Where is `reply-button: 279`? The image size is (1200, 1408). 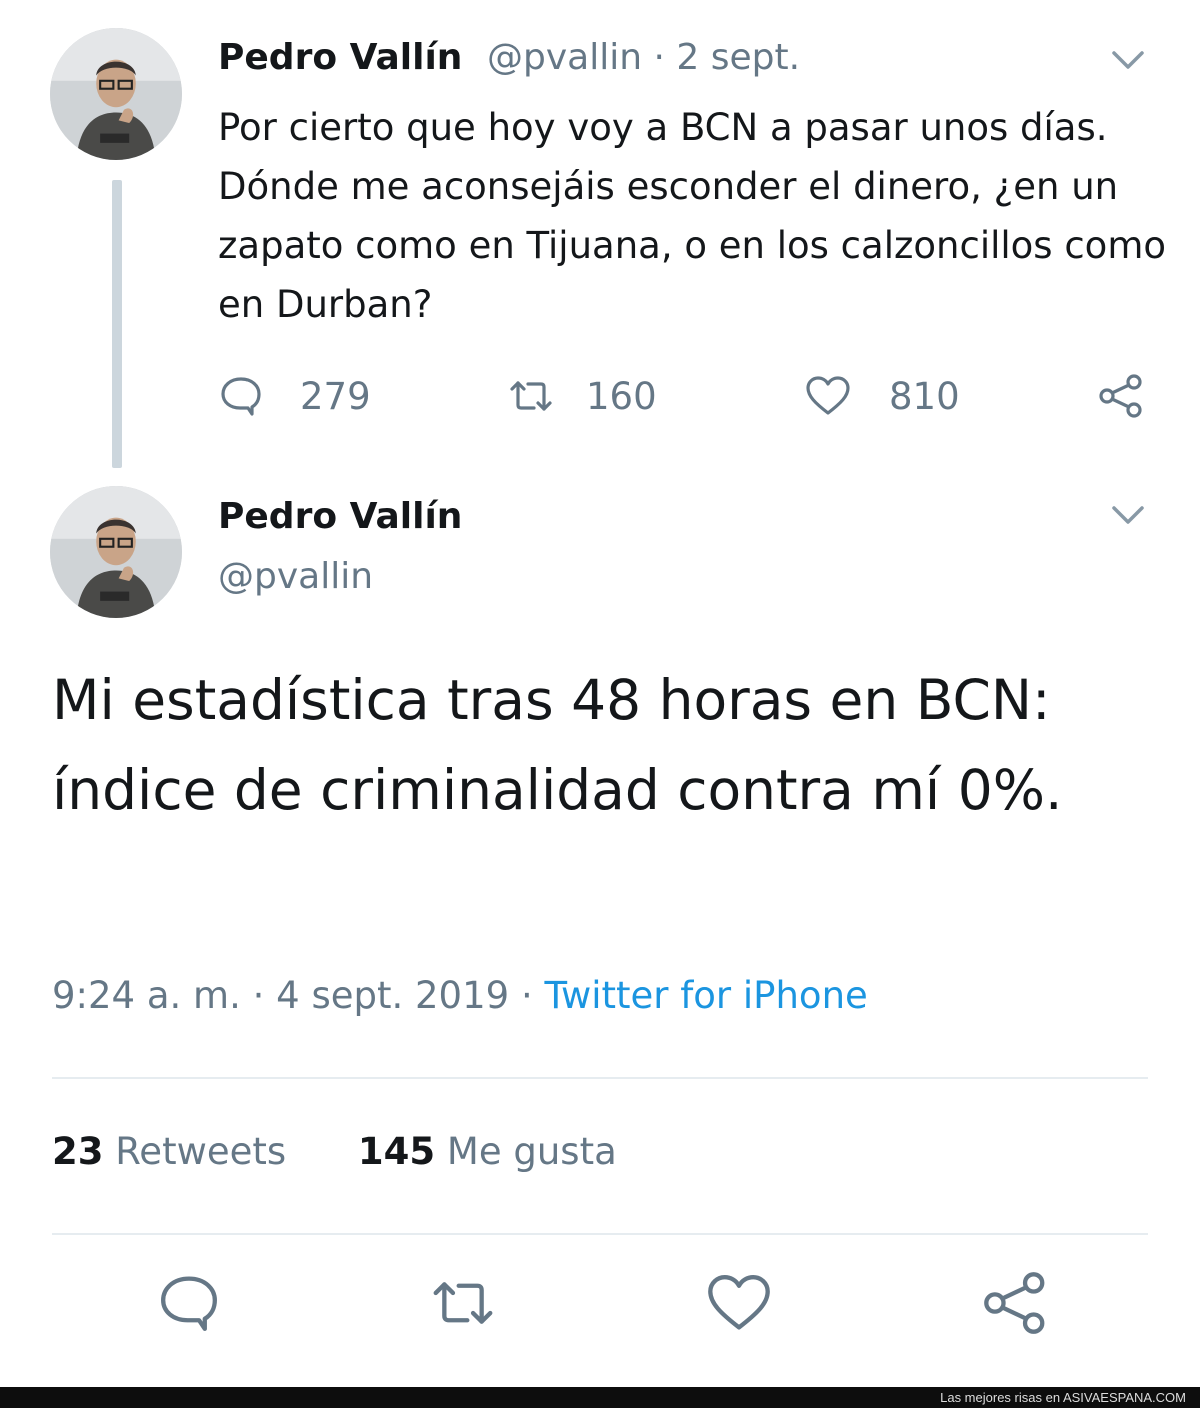 reply-button: 279 is located at coordinates (294, 396).